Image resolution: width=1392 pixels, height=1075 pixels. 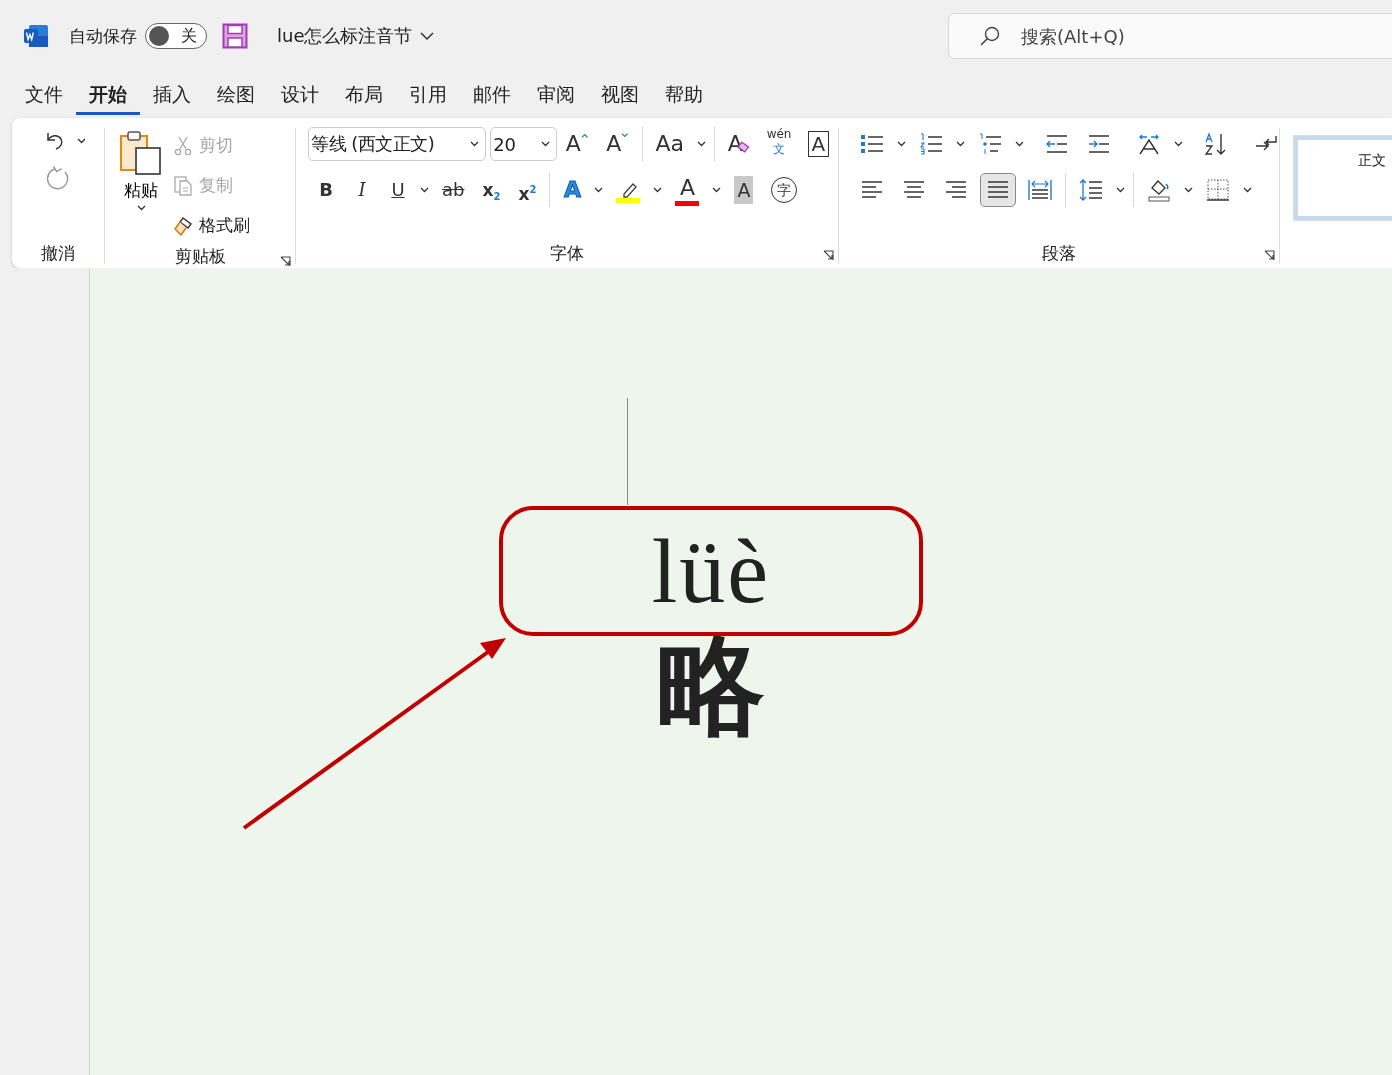 What do you see at coordinates (492, 95) in the screenshot?
I see `ribbon-tab: 邮件` at bounding box center [492, 95].